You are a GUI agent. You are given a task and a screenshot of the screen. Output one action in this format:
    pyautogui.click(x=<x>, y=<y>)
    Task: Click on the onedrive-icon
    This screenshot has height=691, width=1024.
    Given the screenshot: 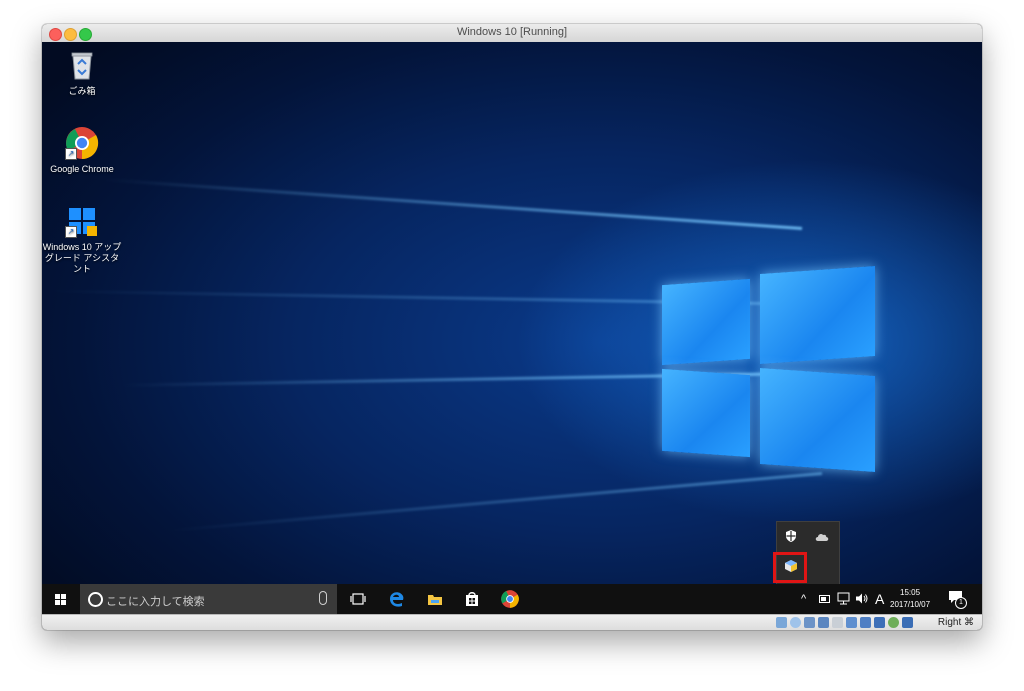 What is the action you would take?
    pyautogui.click(x=822, y=536)
    